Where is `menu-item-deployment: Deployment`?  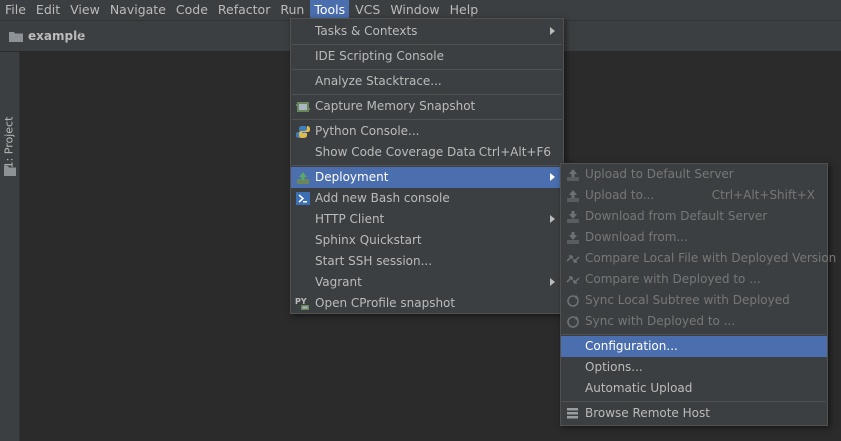
menu-item-deployment: Deployment is located at coordinates (427, 177).